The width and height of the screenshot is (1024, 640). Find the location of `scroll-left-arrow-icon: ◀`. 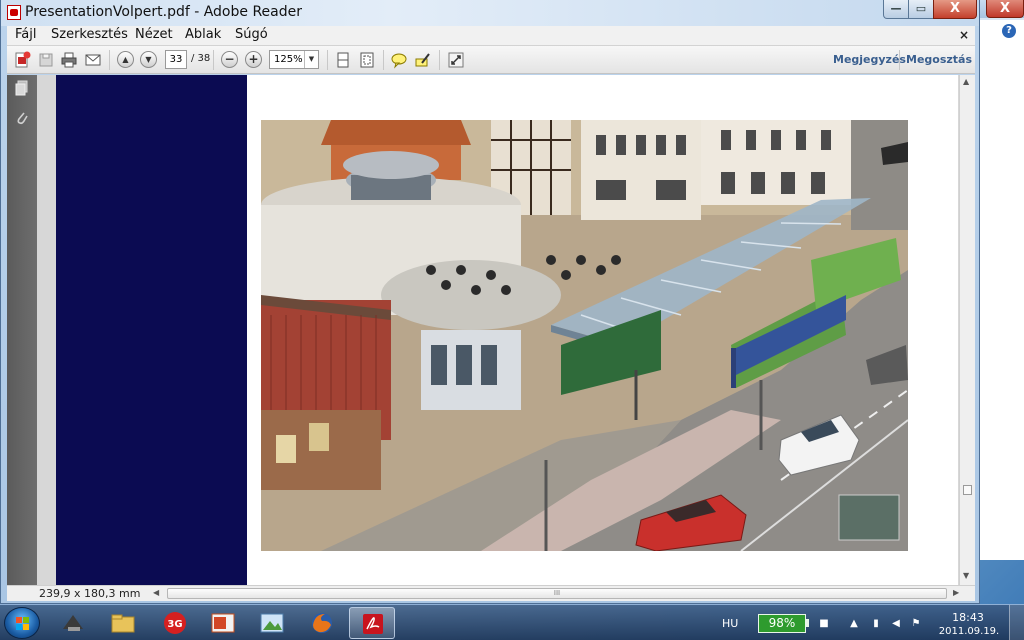

scroll-left-arrow-icon: ◀ is located at coordinates (156, 592).